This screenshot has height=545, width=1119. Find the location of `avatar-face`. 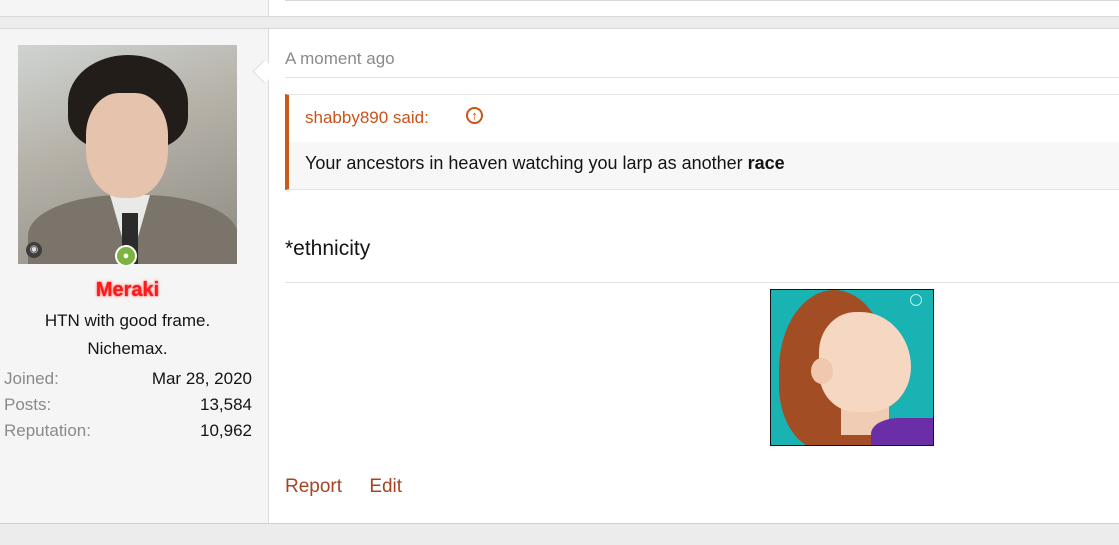

avatar-face is located at coordinates (127, 145).